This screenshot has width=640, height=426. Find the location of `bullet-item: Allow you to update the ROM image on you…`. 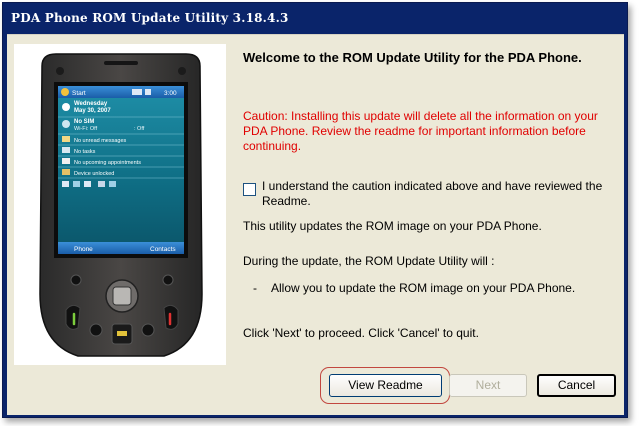

bullet-item: Allow you to update the ROM image on you… is located at coordinates (423, 288).